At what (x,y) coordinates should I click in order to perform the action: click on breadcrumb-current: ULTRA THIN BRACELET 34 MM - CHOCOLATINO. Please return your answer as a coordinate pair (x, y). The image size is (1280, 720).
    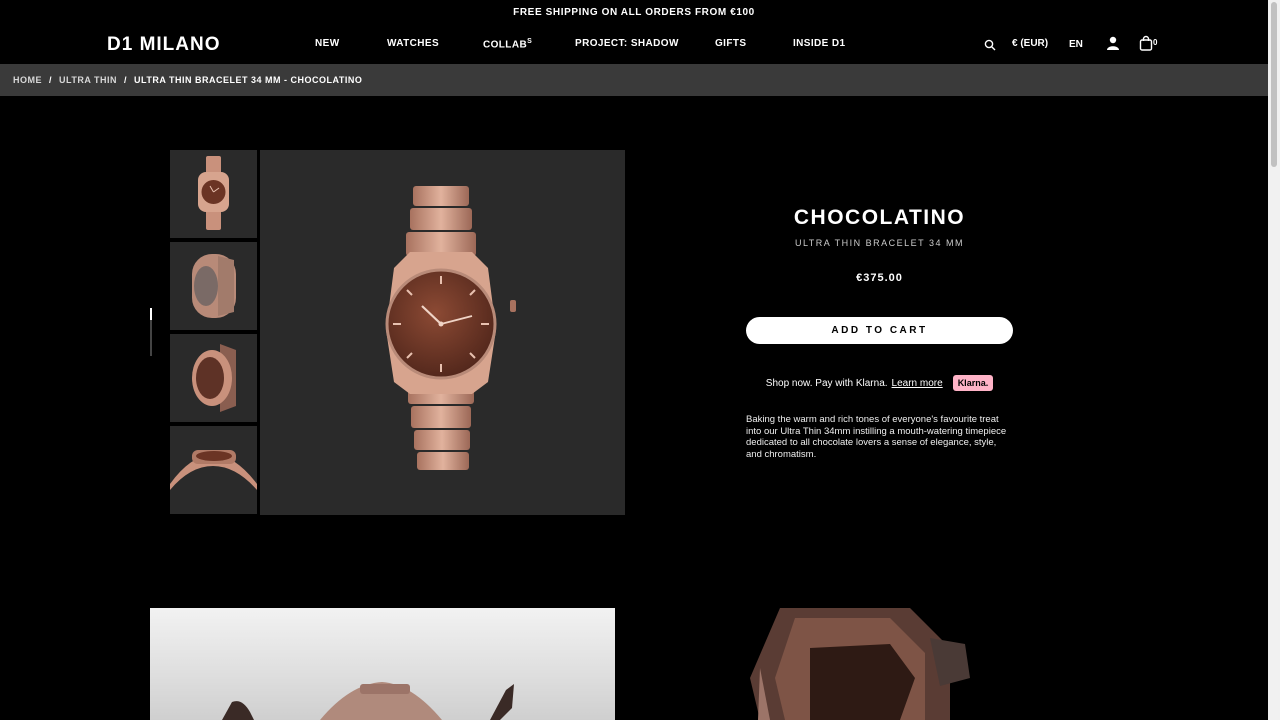
    Looking at the image, I should click on (248, 80).